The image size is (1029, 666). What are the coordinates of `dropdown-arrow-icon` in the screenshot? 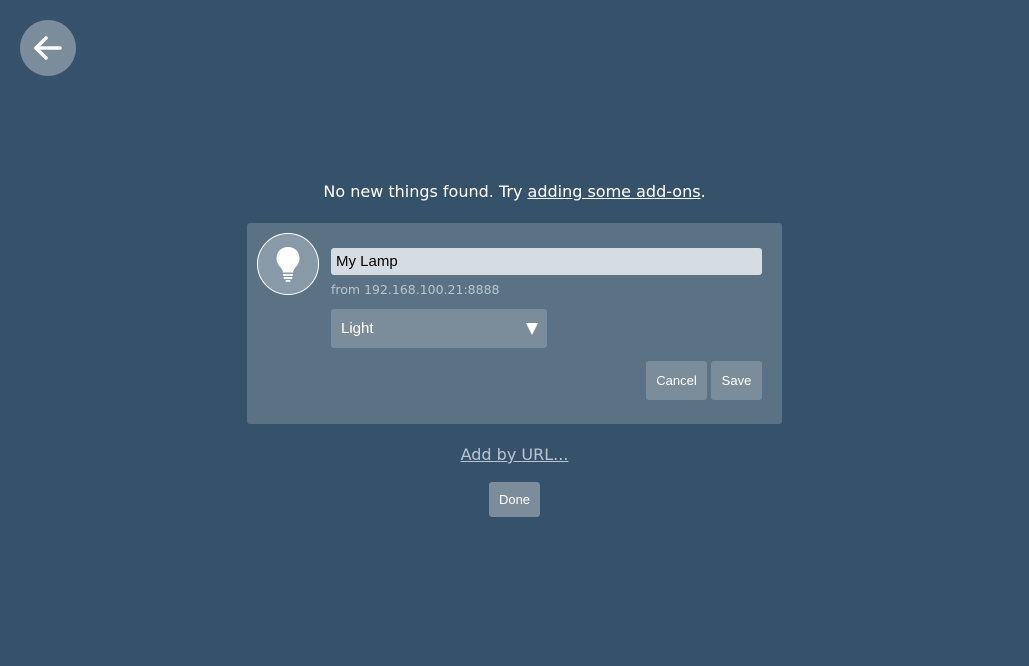 It's located at (532, 329).